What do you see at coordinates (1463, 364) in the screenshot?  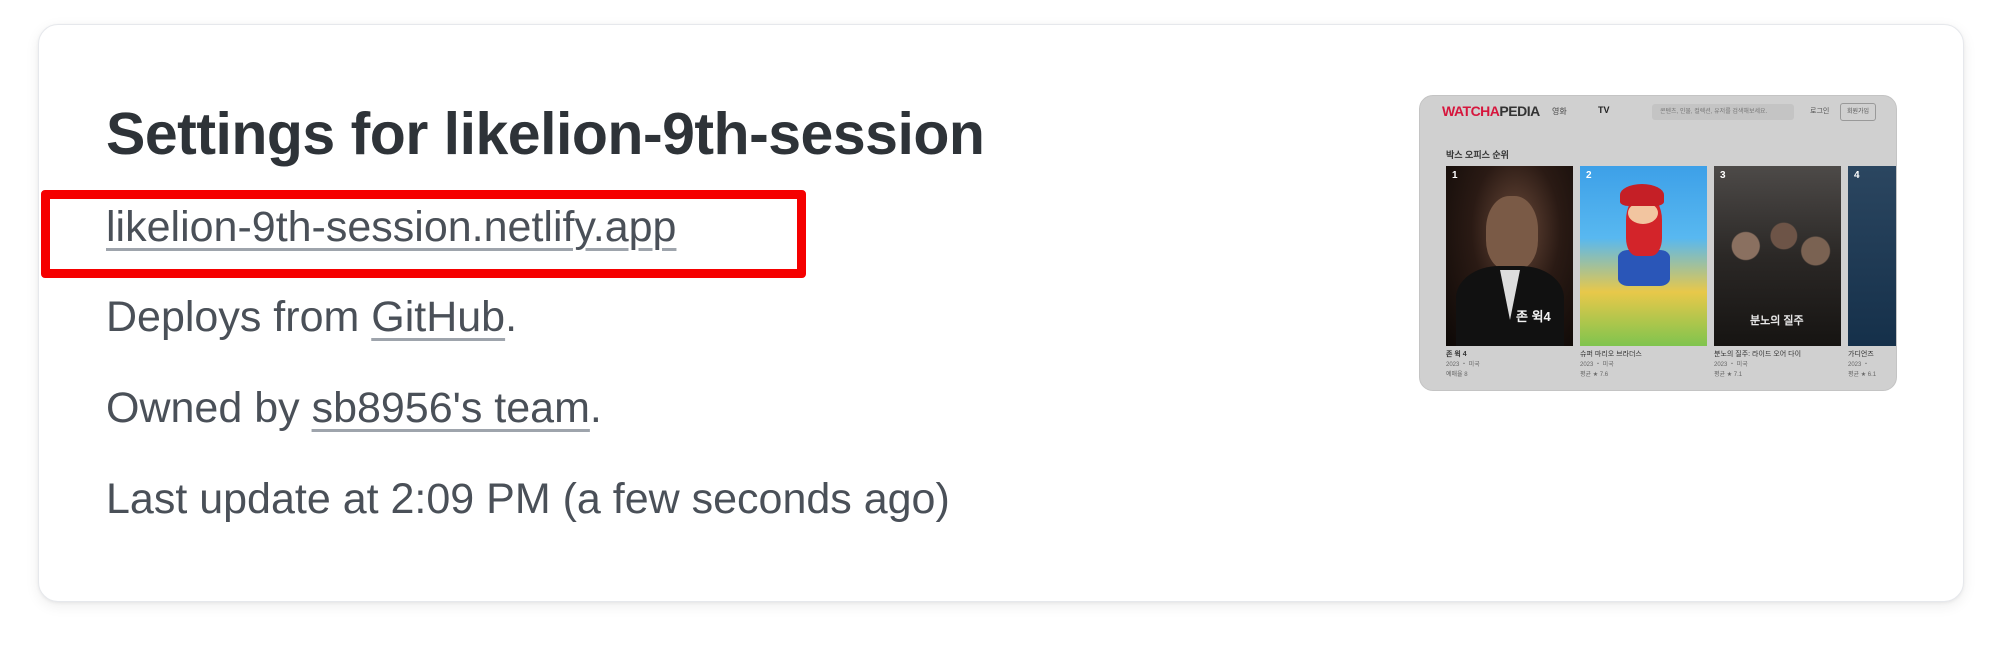 I see `preview-caption: 존 윅 4 2023 ・ 미국 예매율 8` at bounding box center [1463, 364].